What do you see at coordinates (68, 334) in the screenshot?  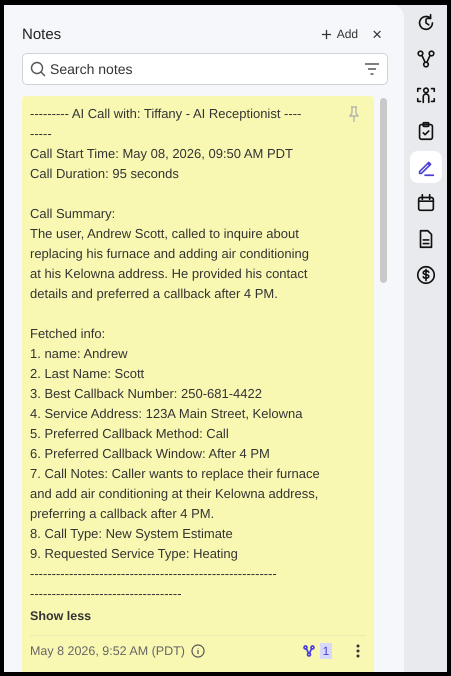 I see `note-line: Fetched info:` at bounding box center [68, 334].